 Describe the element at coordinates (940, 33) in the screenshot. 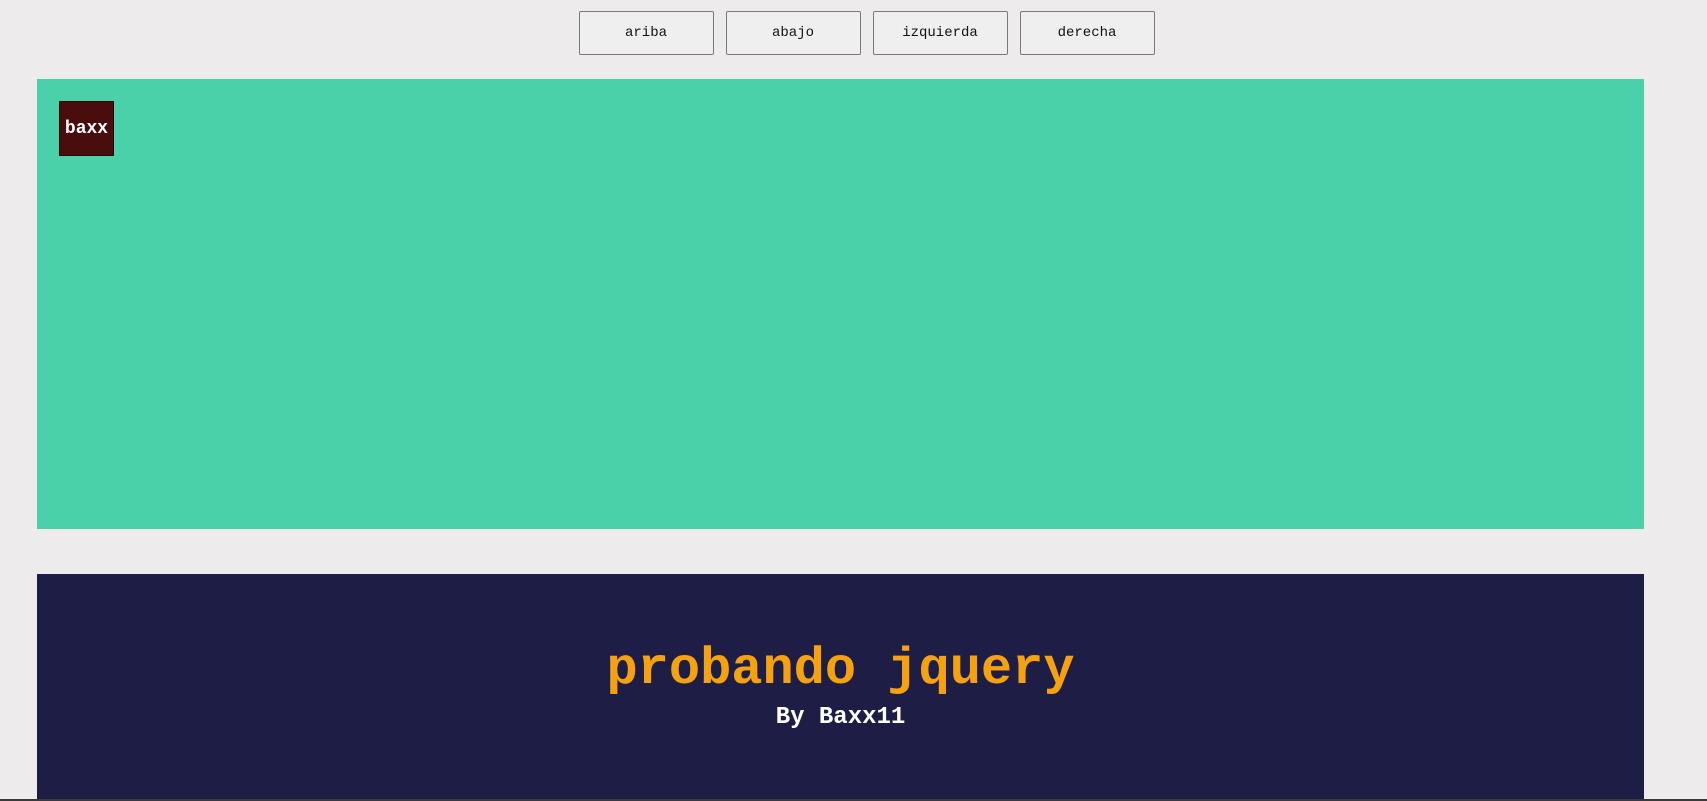

I see `left-button: izquierda` at that location.